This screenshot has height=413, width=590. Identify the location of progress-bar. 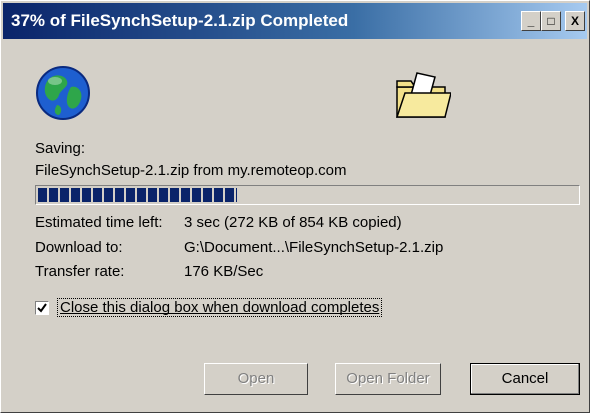
(307, 195).